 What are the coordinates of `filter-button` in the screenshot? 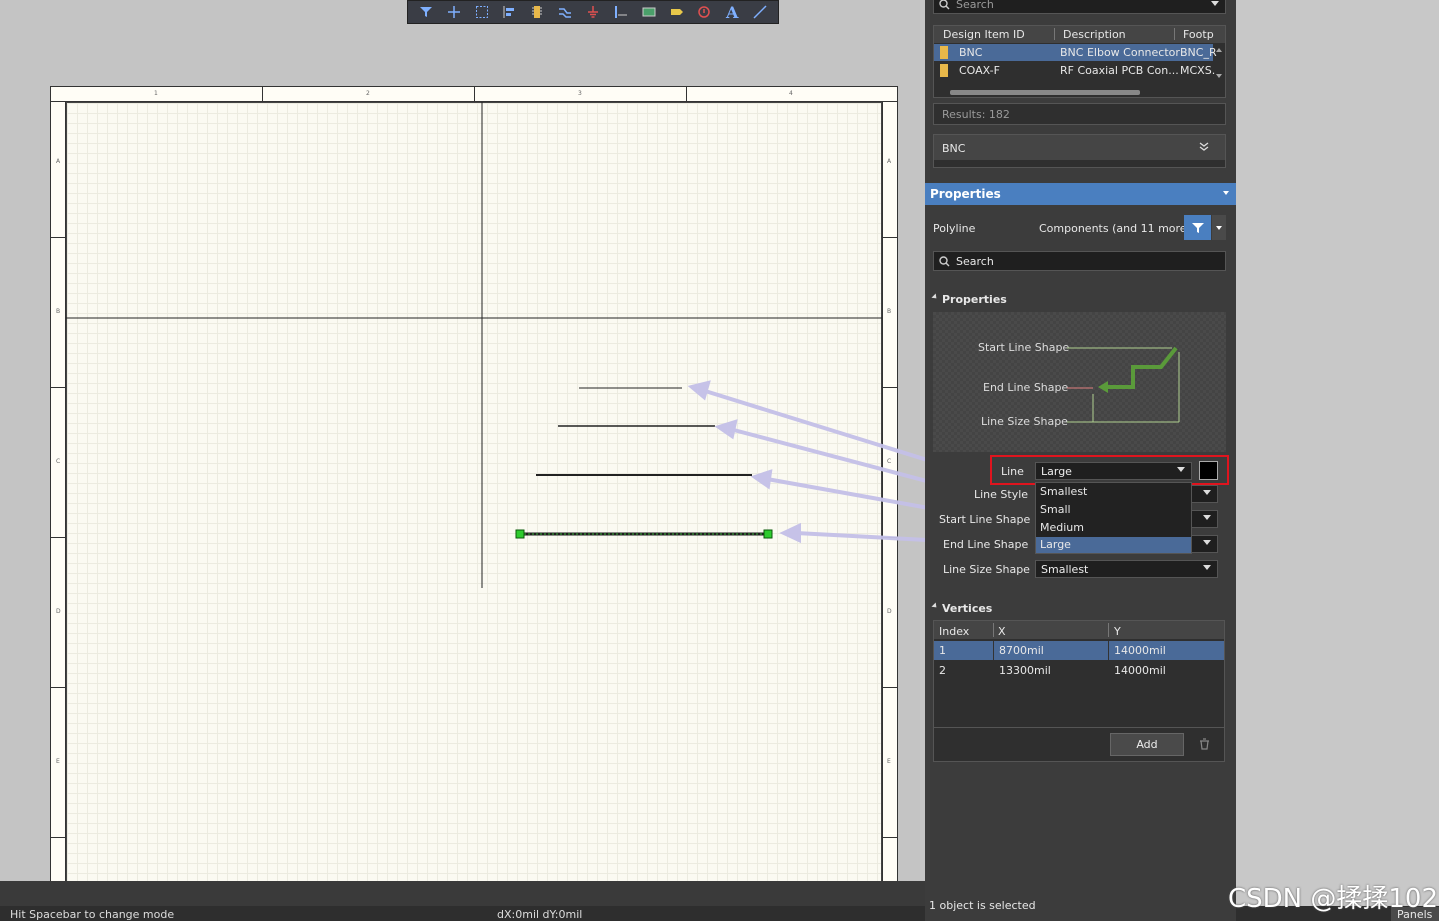 It's located at (1197, 227).